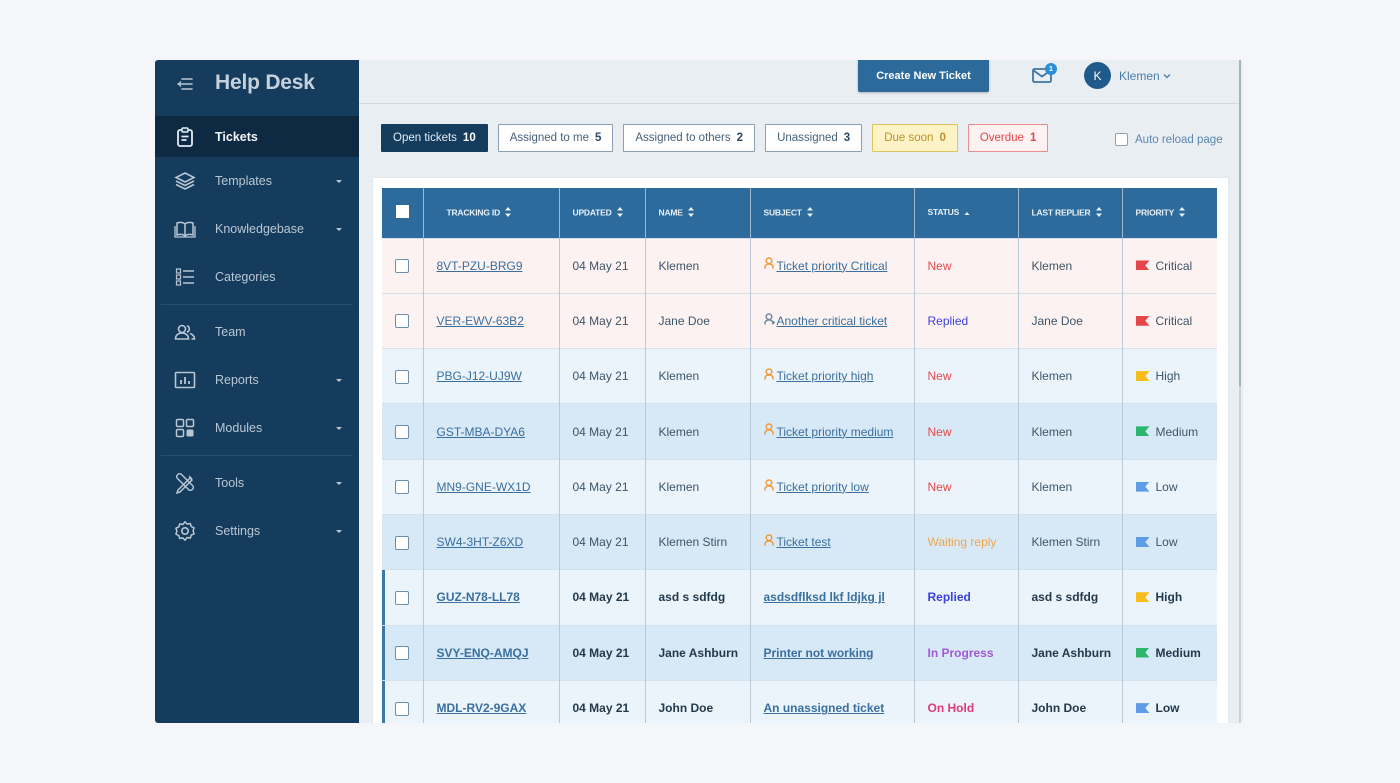  I want to click on tracking-id-link: SW4-3HT-Z6XD, so click(480, 542).